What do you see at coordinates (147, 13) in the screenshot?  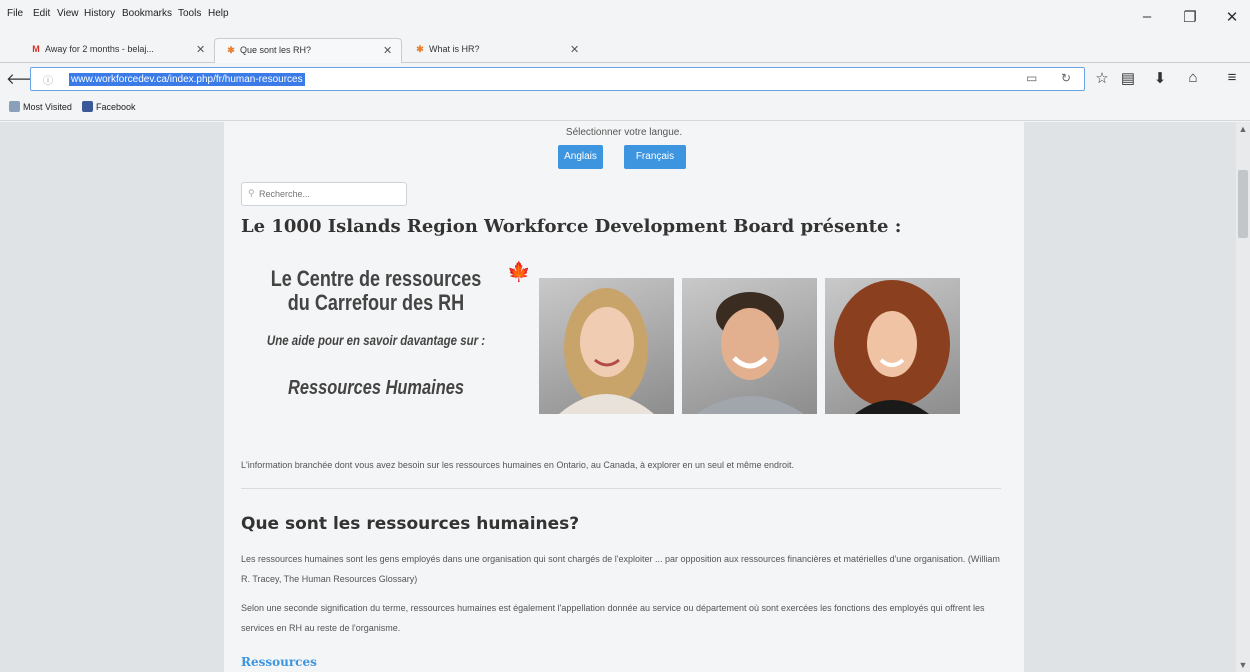 I see `menu-bookmarks: Bookmarks` at bounding box center [147, 13].